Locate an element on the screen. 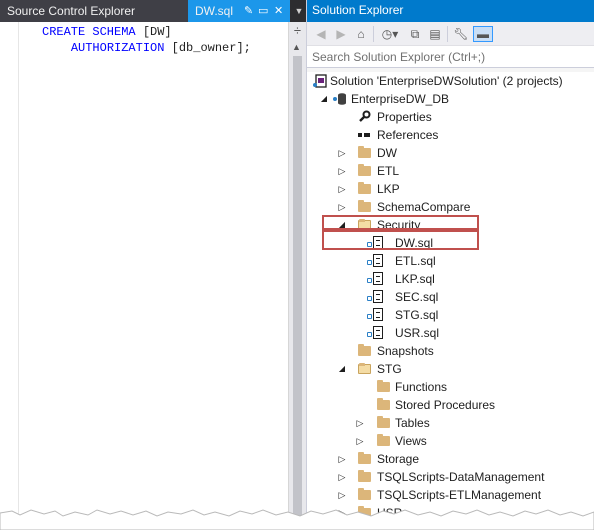 The width and height of the screenshot is (594, 530). tree-item-properties: Properties is located at coordinates (450, 117).